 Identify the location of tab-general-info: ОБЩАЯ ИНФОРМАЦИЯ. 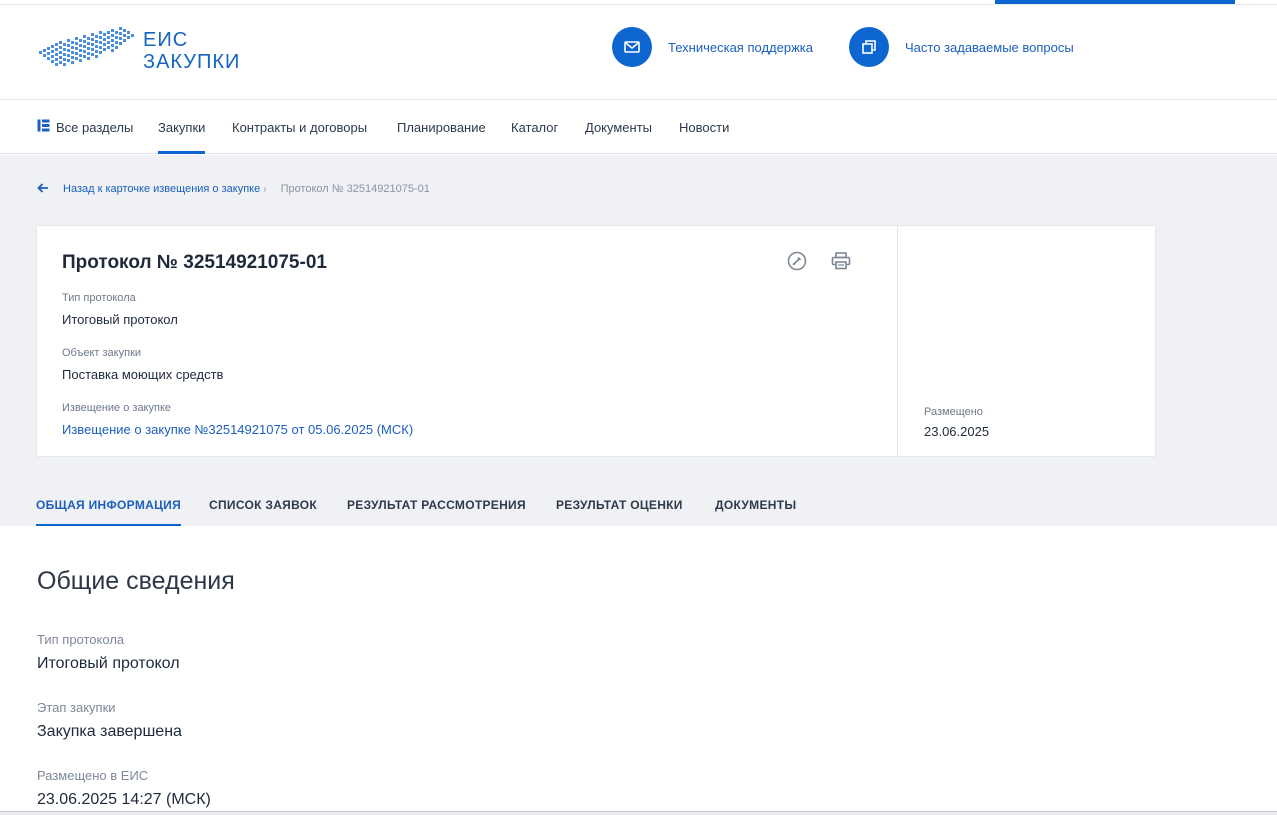
(109, 506).